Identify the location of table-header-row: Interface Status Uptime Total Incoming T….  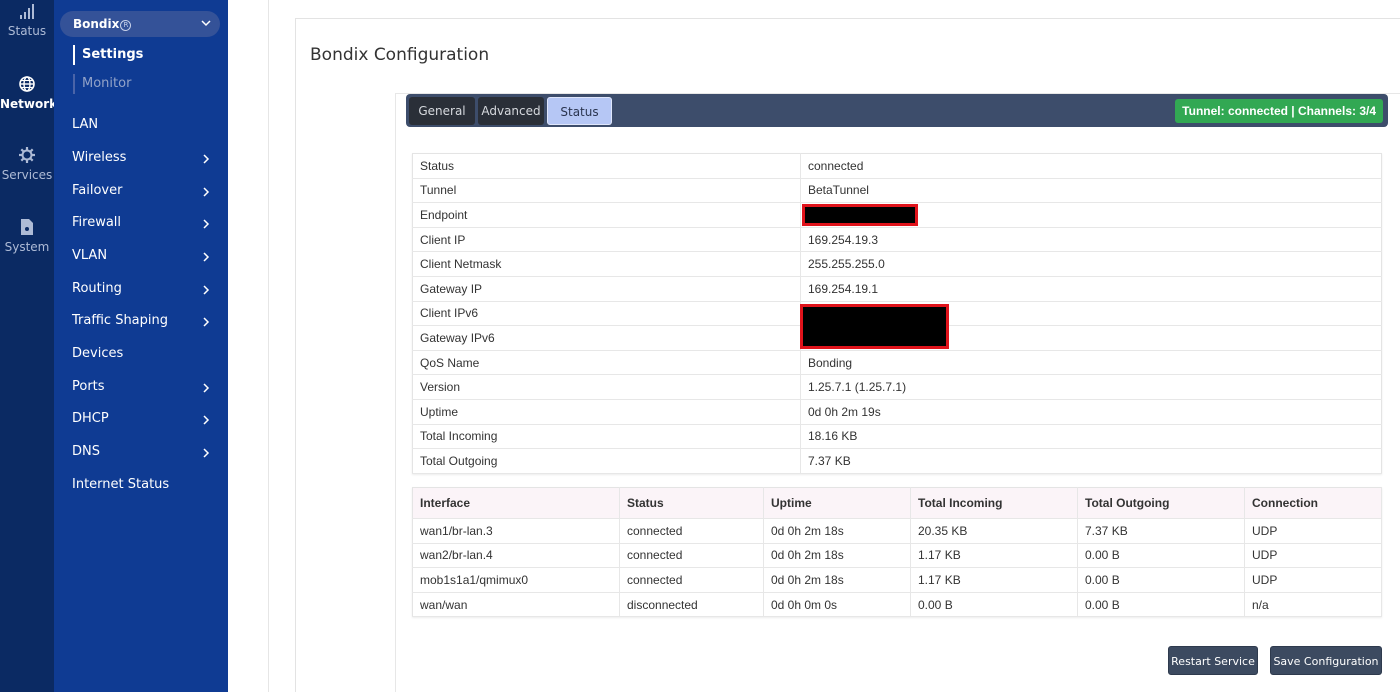
(897, 503).